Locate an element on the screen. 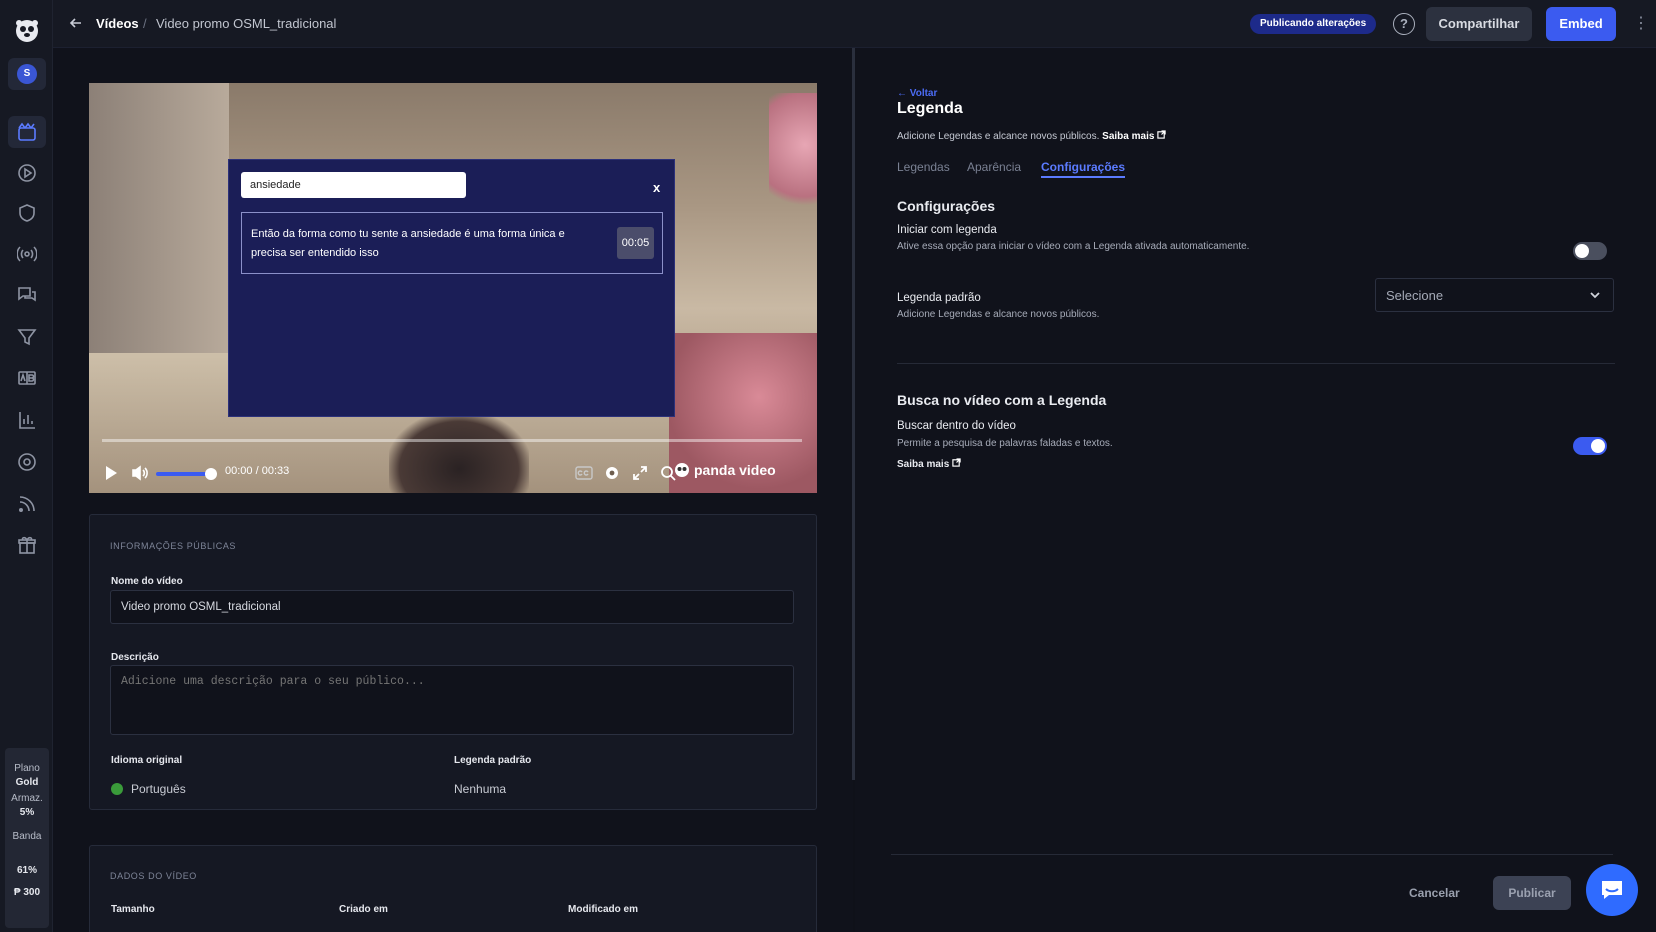  search-result-timestamp: 00:05 is located at coordinates (635, 243).